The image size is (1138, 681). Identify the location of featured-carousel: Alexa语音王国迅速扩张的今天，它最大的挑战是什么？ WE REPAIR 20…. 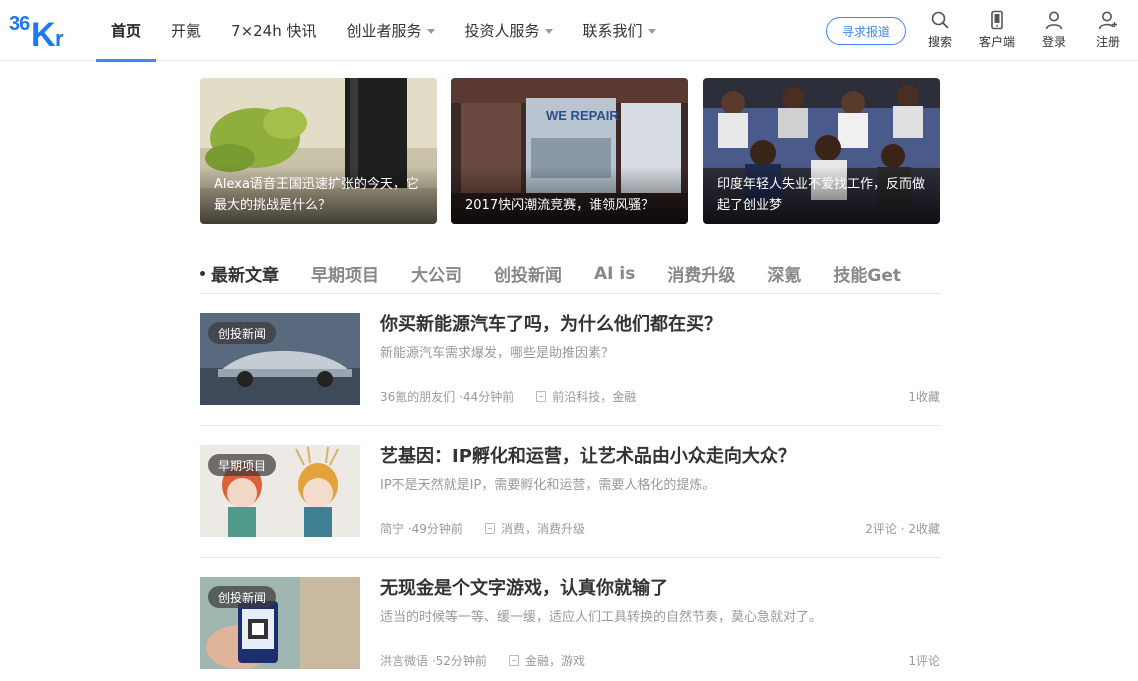
(570, 151).